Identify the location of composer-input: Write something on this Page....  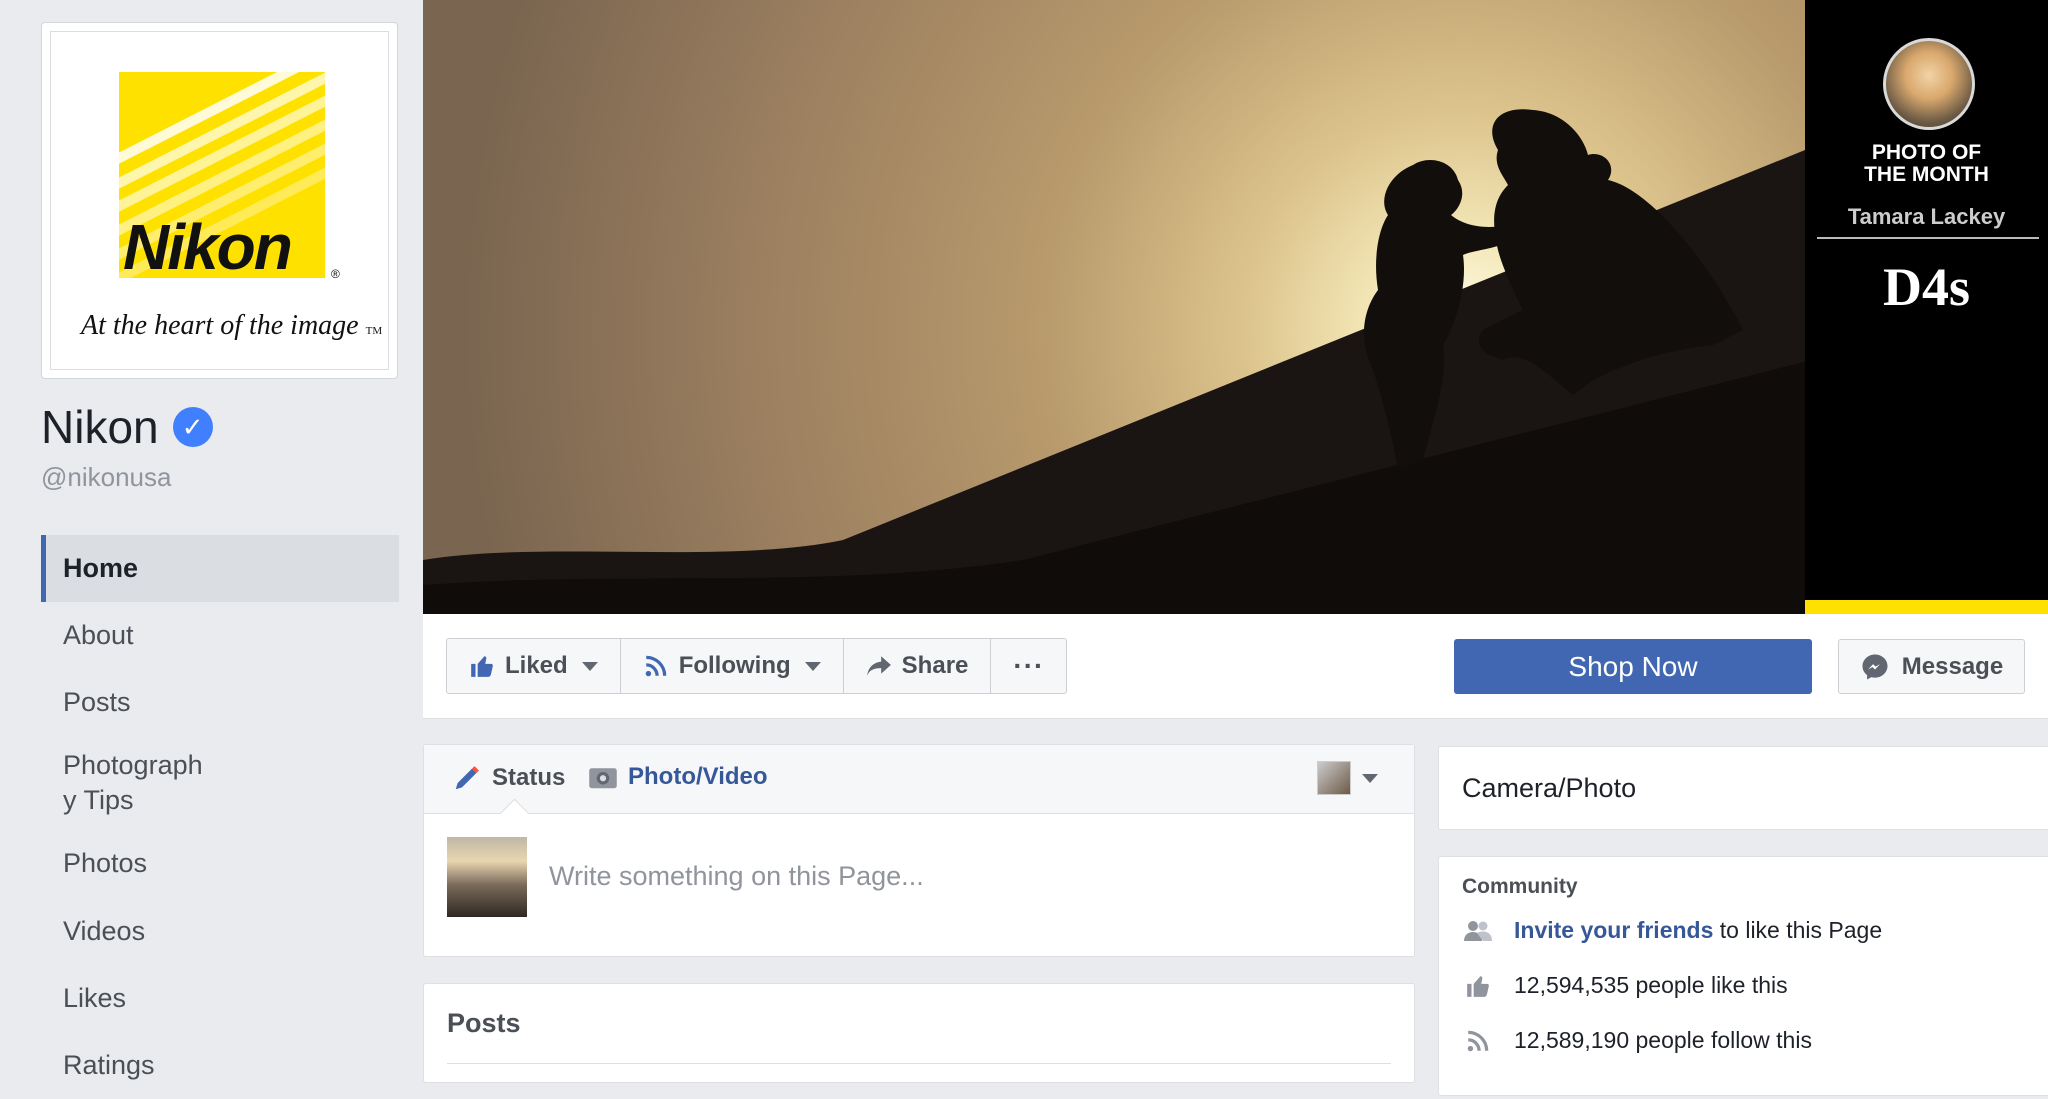
(736, 876).